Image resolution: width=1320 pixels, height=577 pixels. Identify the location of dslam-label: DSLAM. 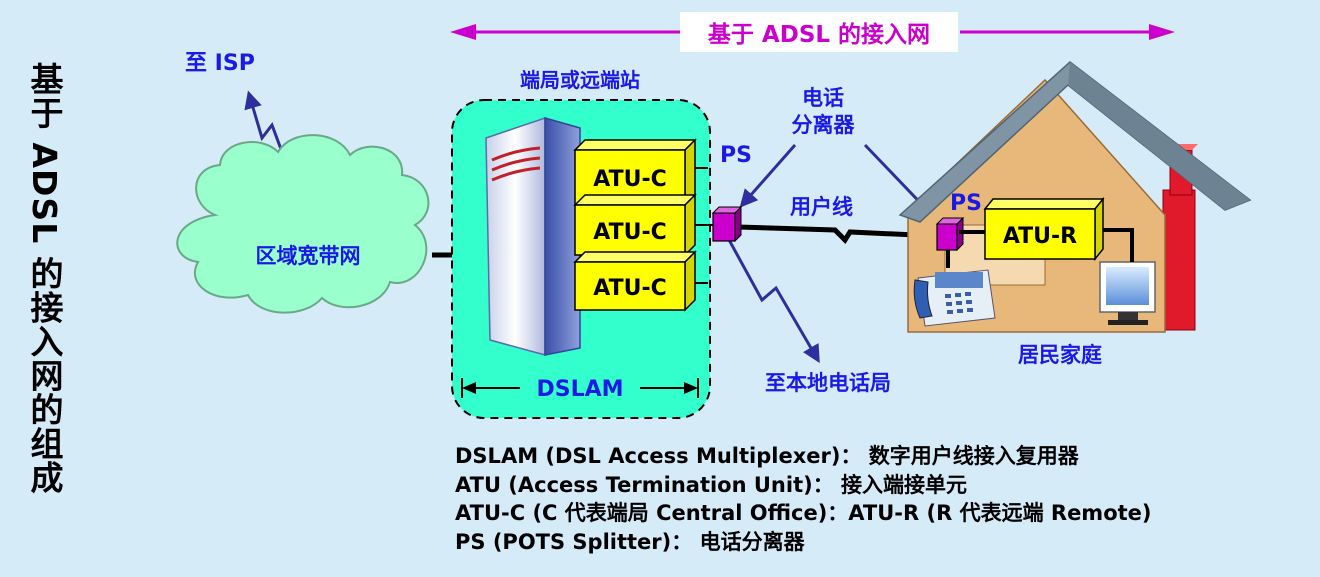
(579, 389).